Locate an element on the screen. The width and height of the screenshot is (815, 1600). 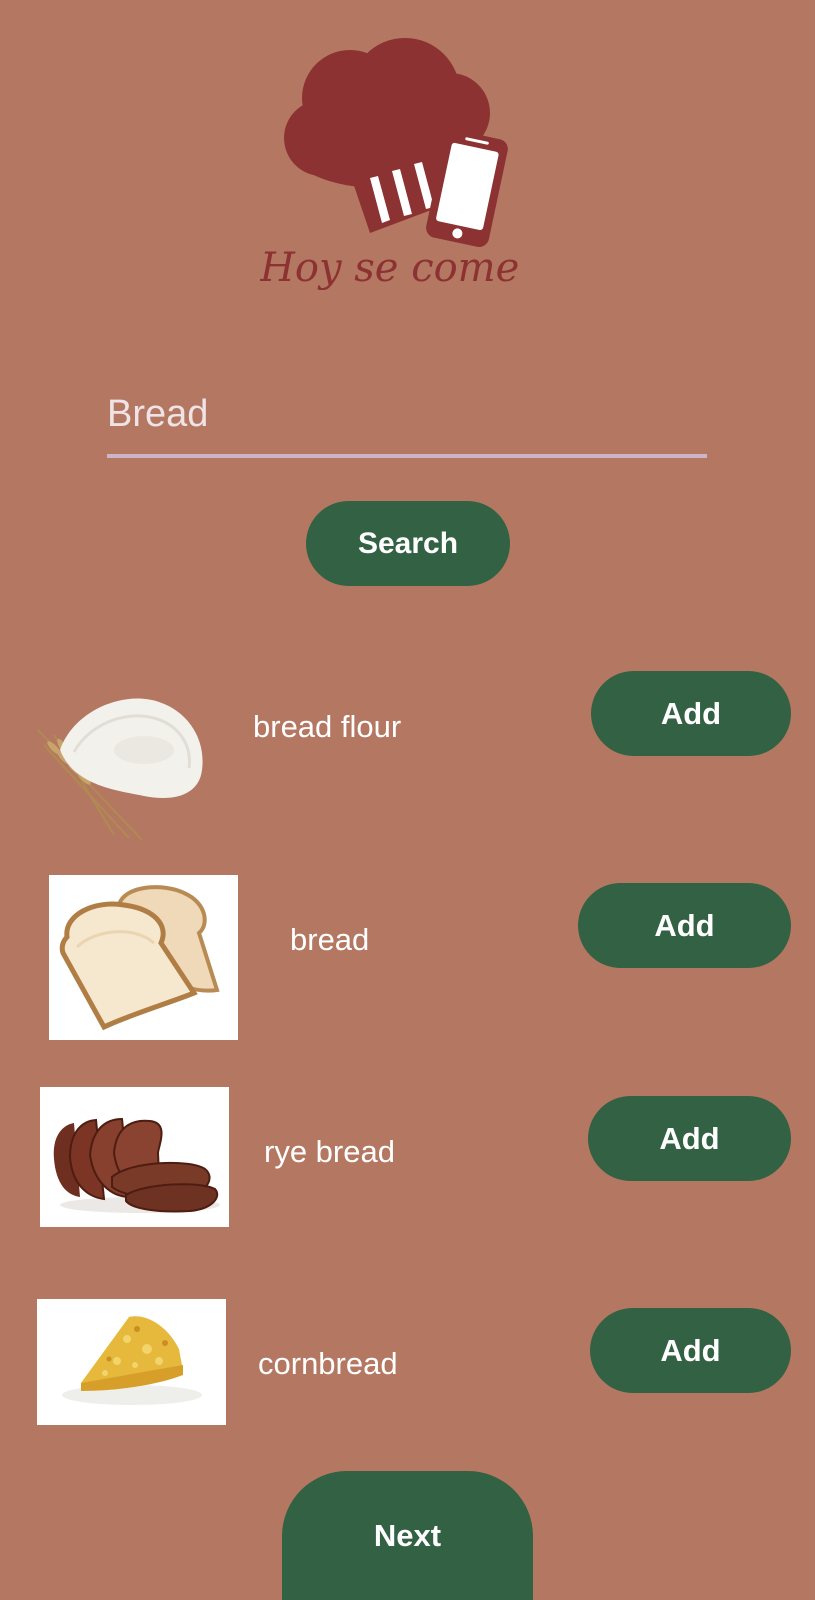
search-underline is located at coordinates (407, 456).